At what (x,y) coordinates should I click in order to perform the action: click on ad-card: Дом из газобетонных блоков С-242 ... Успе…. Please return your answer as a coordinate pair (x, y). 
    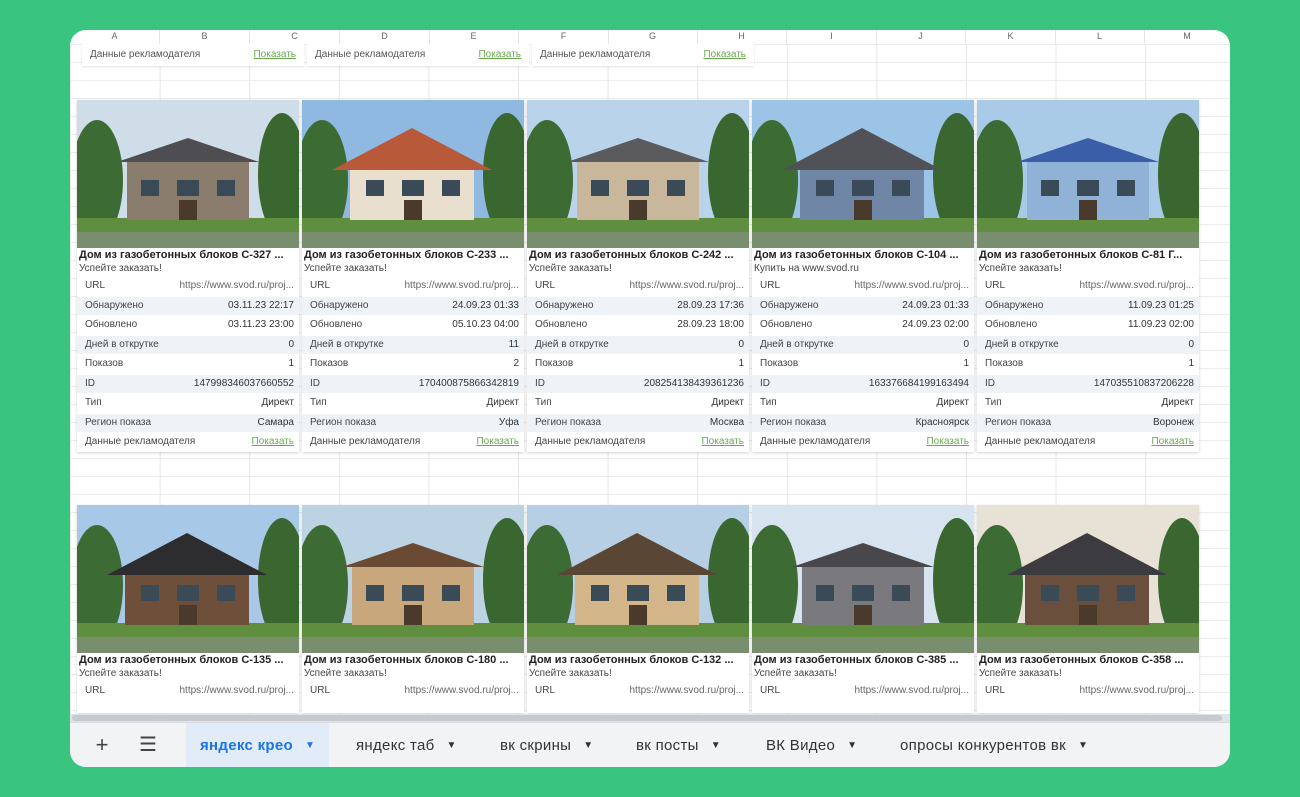
    Looking at the image, I should click on (638, 276).